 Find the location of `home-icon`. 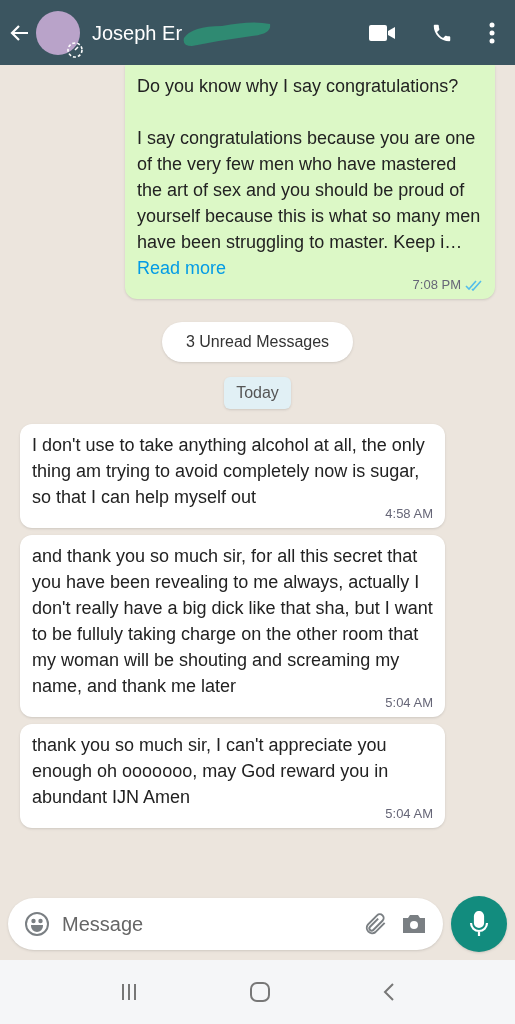

home-icon is located at coordinates (260, 992).